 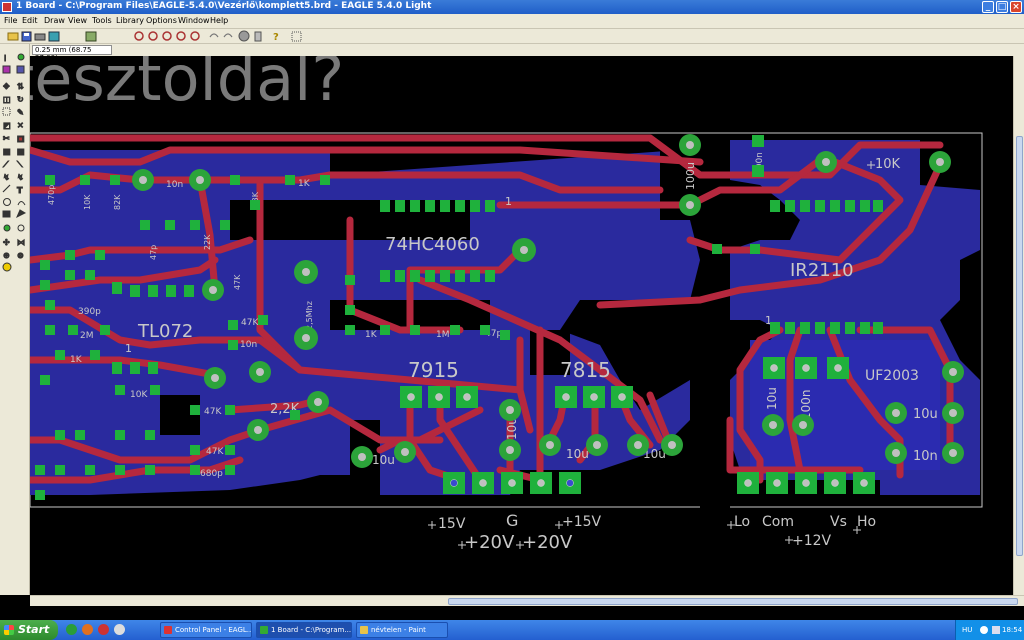 I want to click on ic-label-tl072: TL072, so click(x=165, y=331).